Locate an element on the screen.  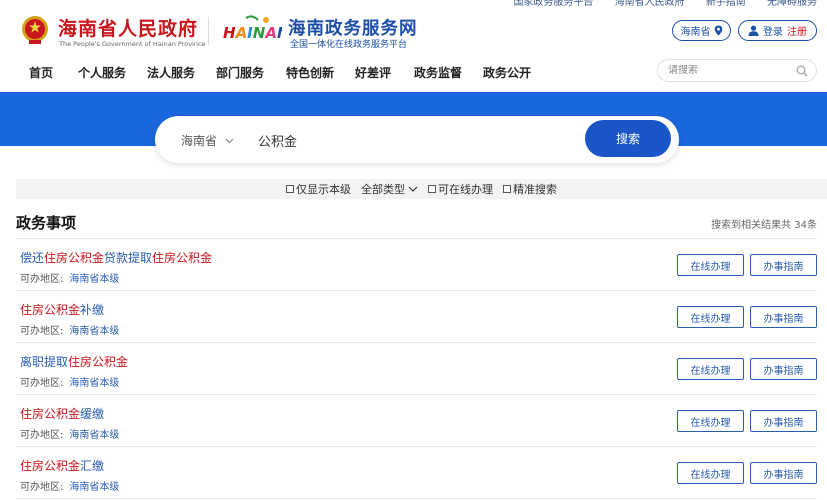
region-selector-button: 海南省 is located at coordinates (701, 30).